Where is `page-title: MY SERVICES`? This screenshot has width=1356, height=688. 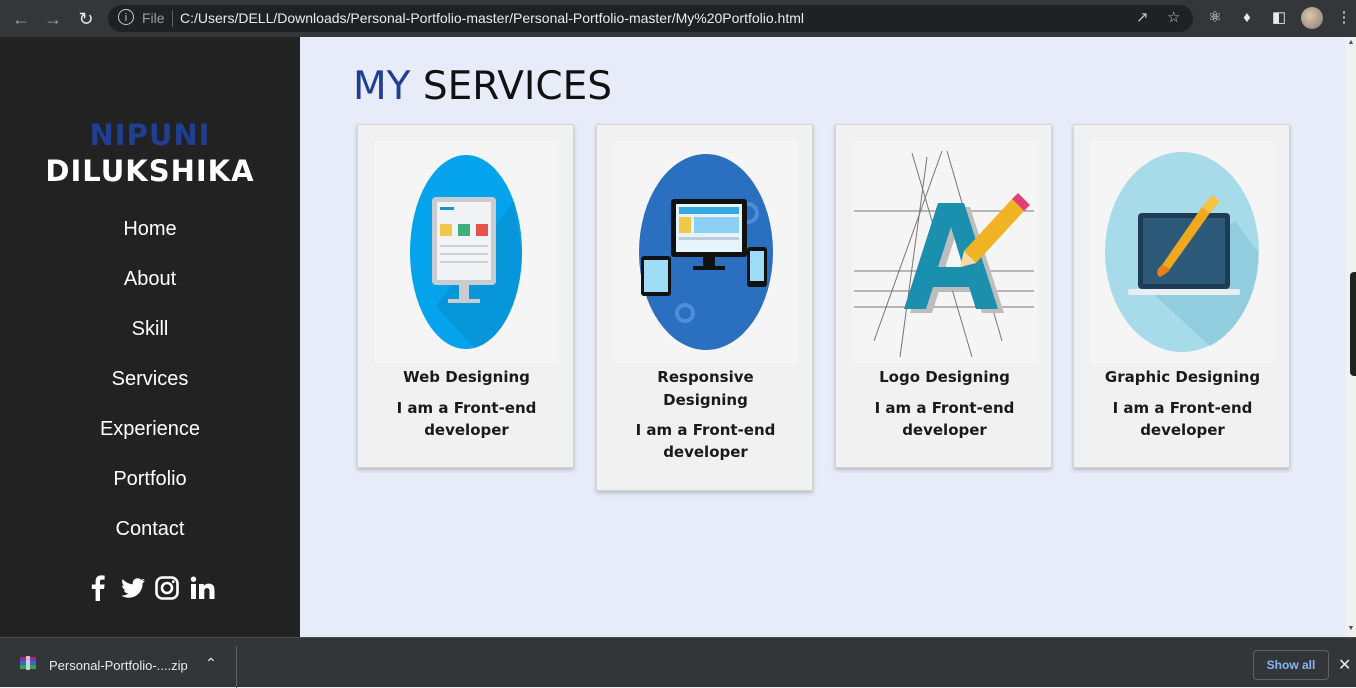
page-title: MY SERVICES is located at coordinates (482, 86).